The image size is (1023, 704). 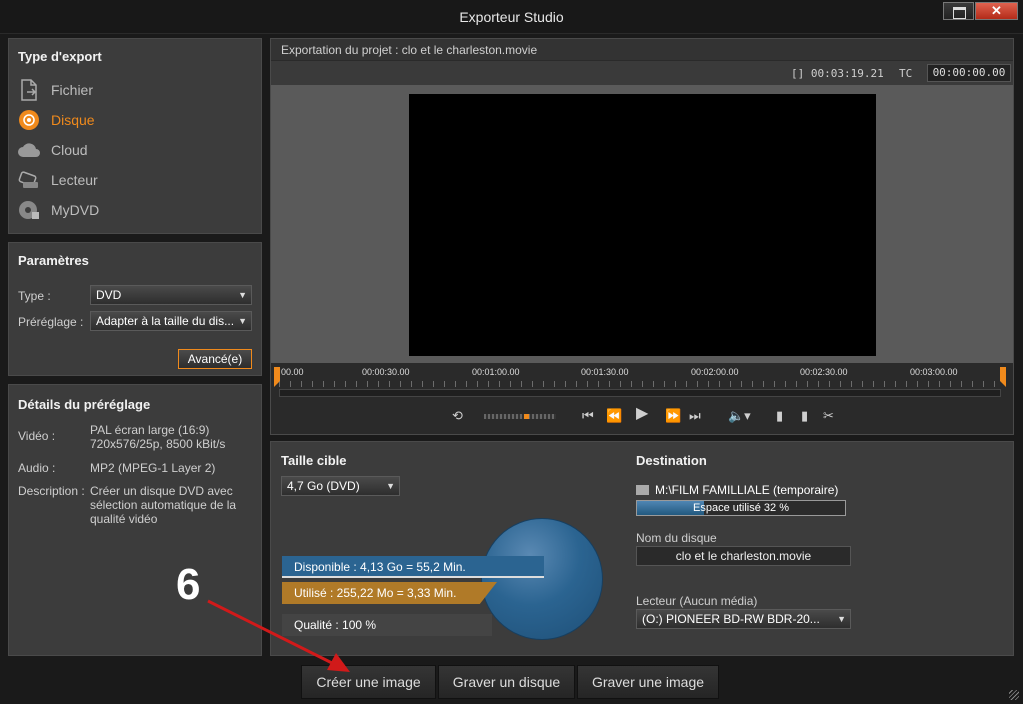 What do you see at coordinates (278, 635) in the screenshot?
I see `annotation-arrow` at bounding box center [278, 635].